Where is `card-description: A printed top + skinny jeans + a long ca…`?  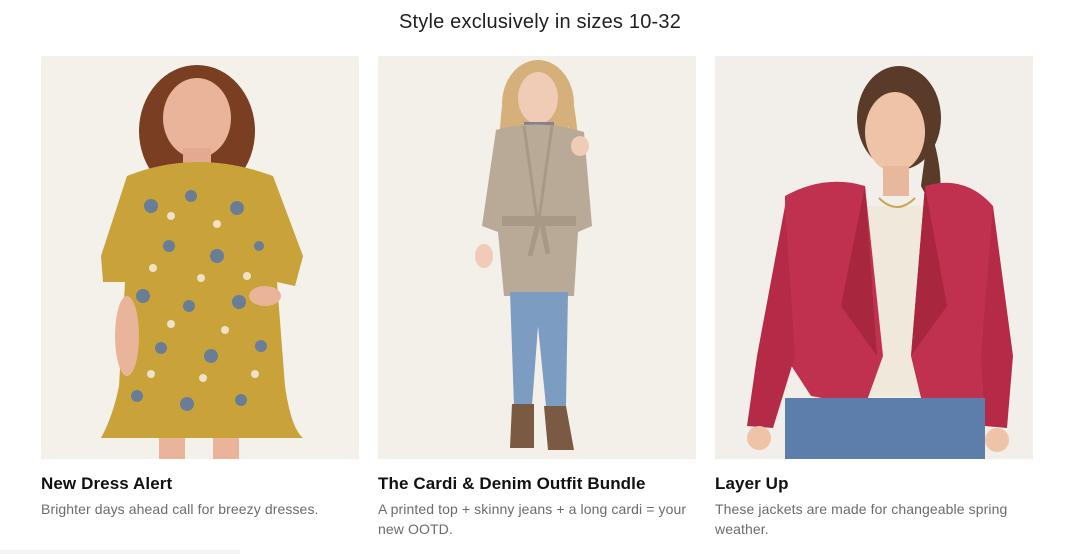 card-description: A printed top + skinny jeans + a long ca… is located at coordinates (532, 519).